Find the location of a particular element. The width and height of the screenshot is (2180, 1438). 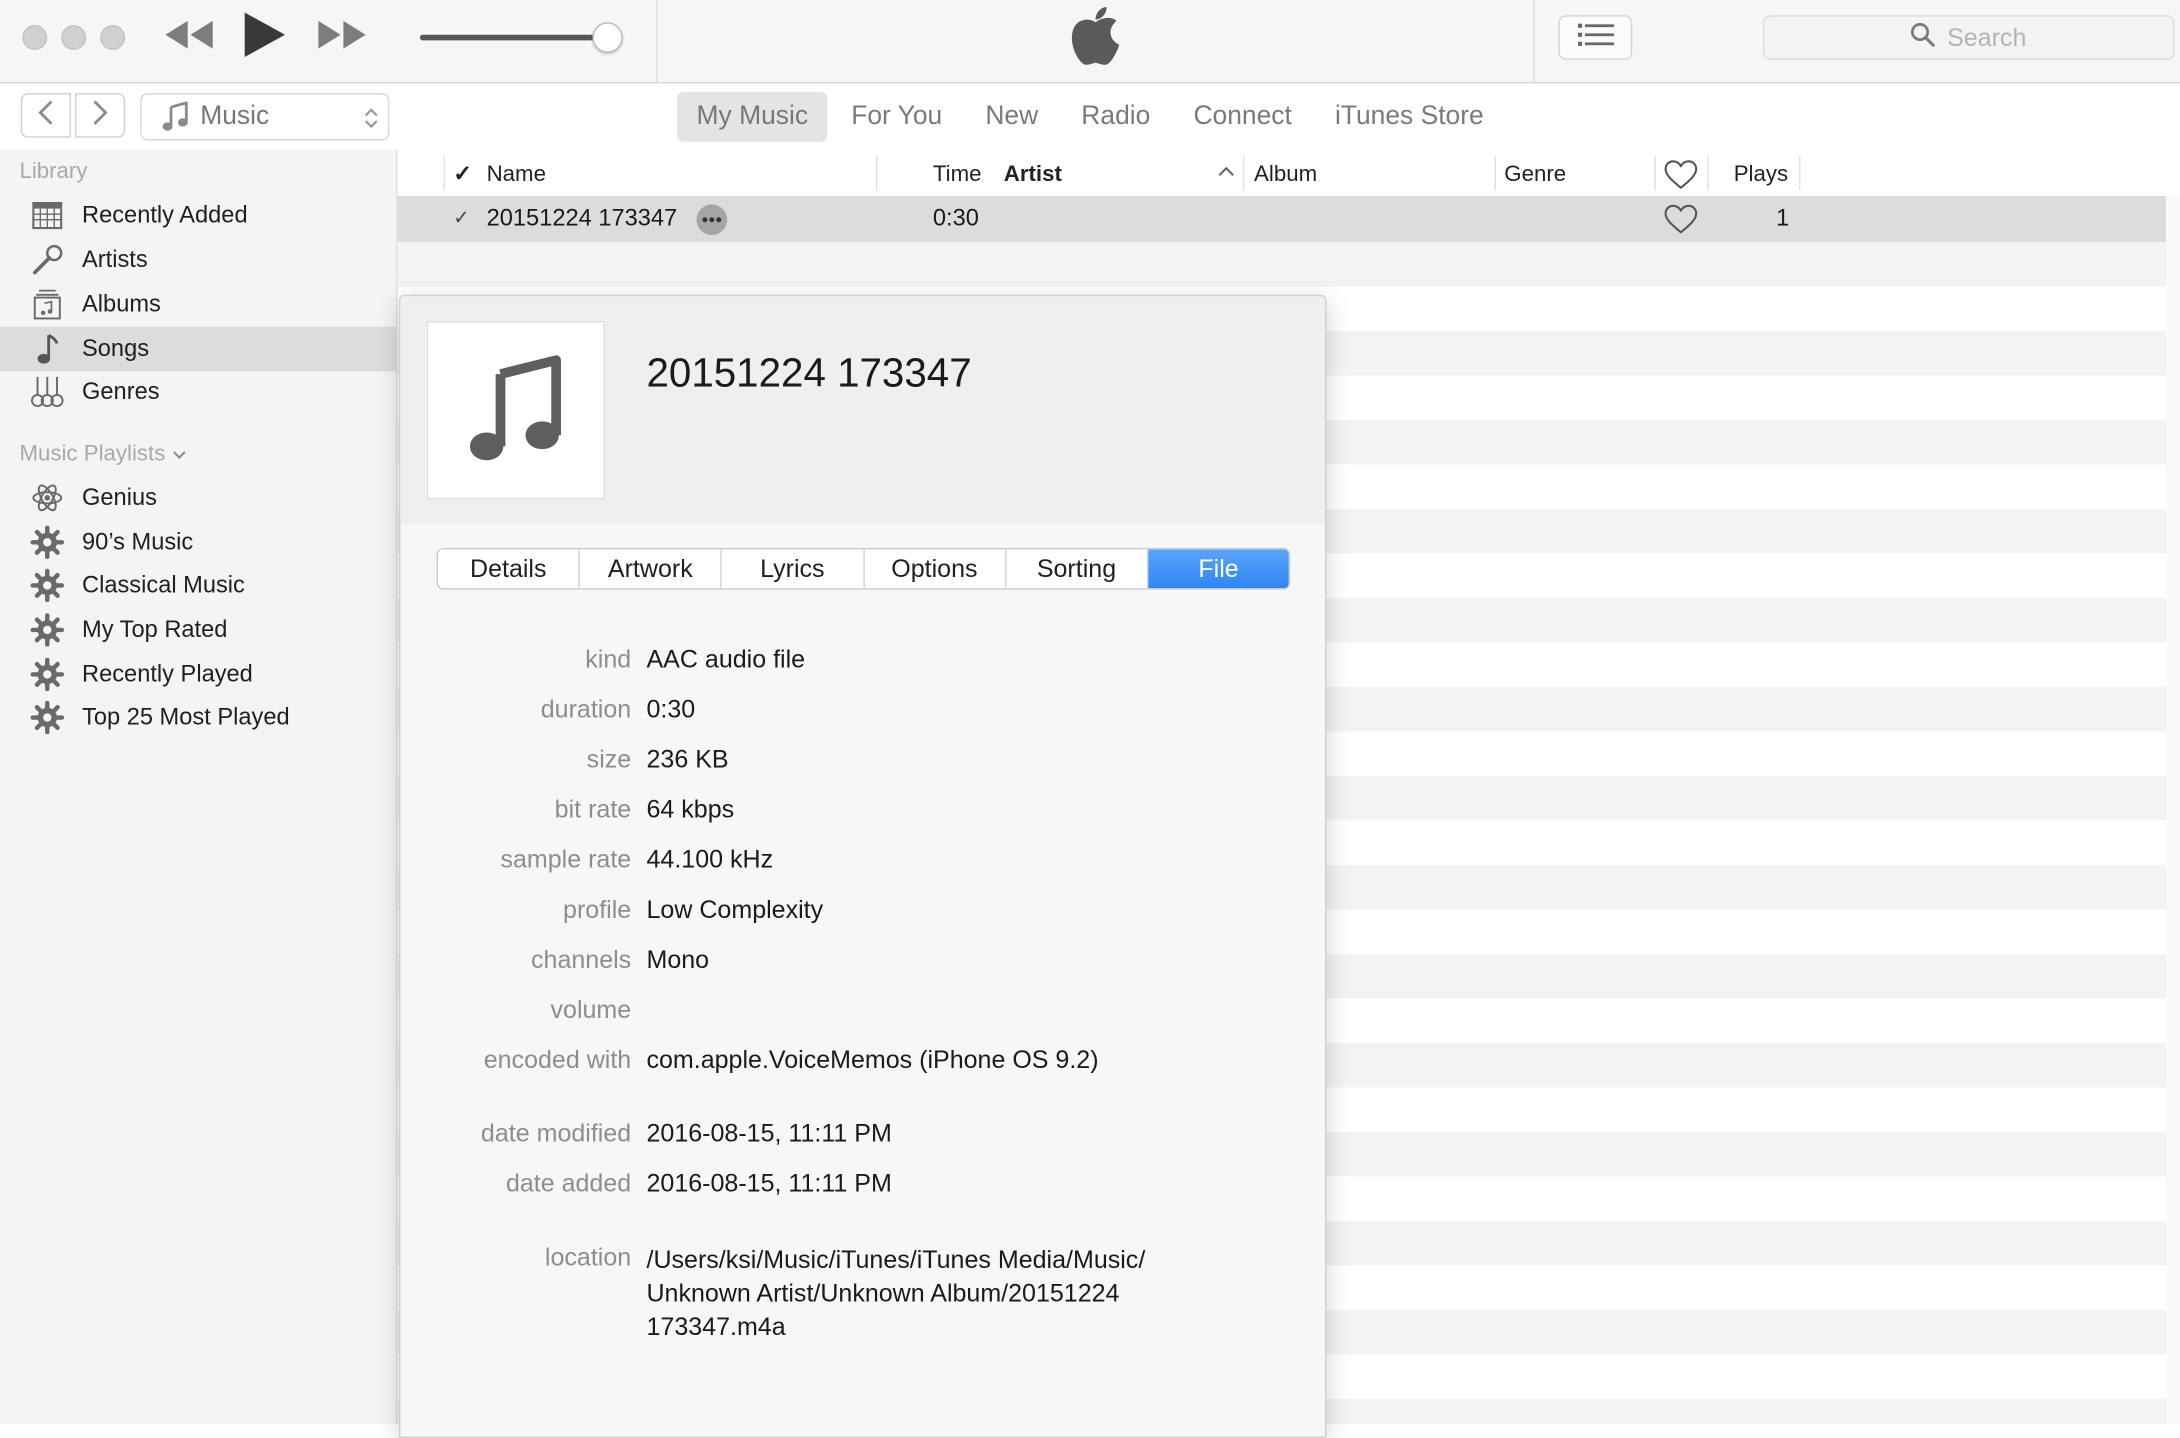

media-kind-picker: Music is located at coordinates (265, 117).